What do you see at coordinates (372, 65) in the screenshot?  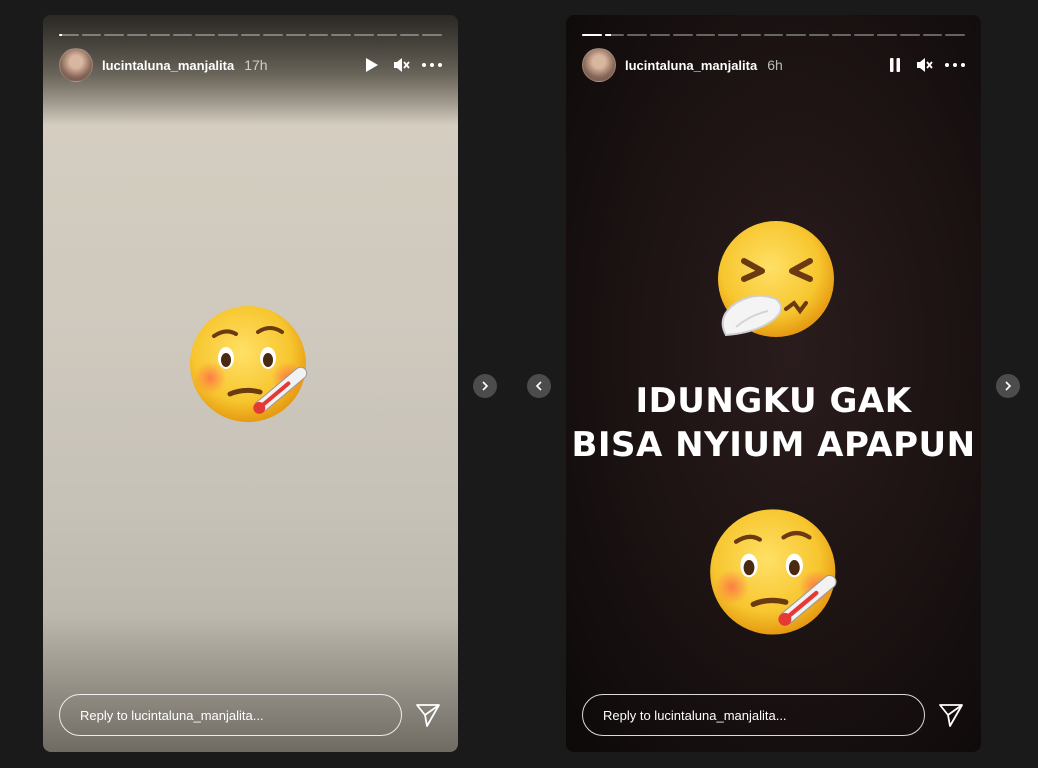 I see `play-icon` at bounding box center [372, 65].